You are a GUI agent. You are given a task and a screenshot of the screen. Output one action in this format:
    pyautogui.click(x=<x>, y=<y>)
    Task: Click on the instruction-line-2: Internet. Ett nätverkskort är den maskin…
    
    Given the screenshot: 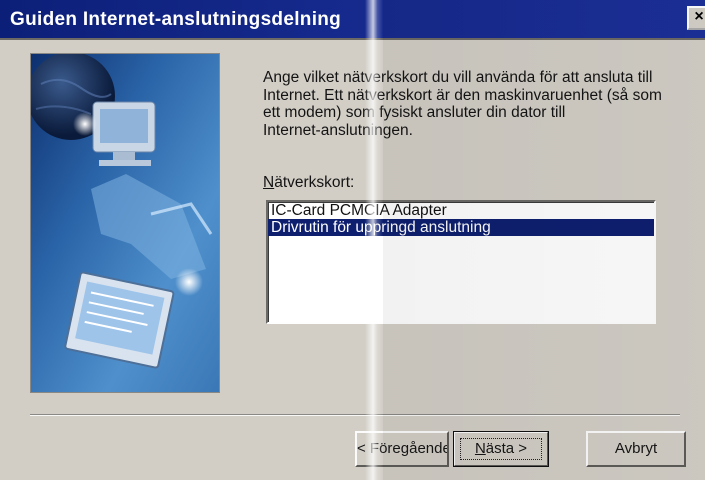 What is the action you would take?
    pyautogui.click(x=462, y=95)
    